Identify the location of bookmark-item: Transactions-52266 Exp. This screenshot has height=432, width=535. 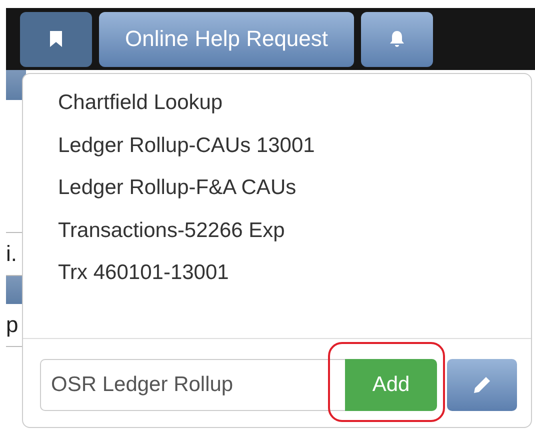
(171, 231).